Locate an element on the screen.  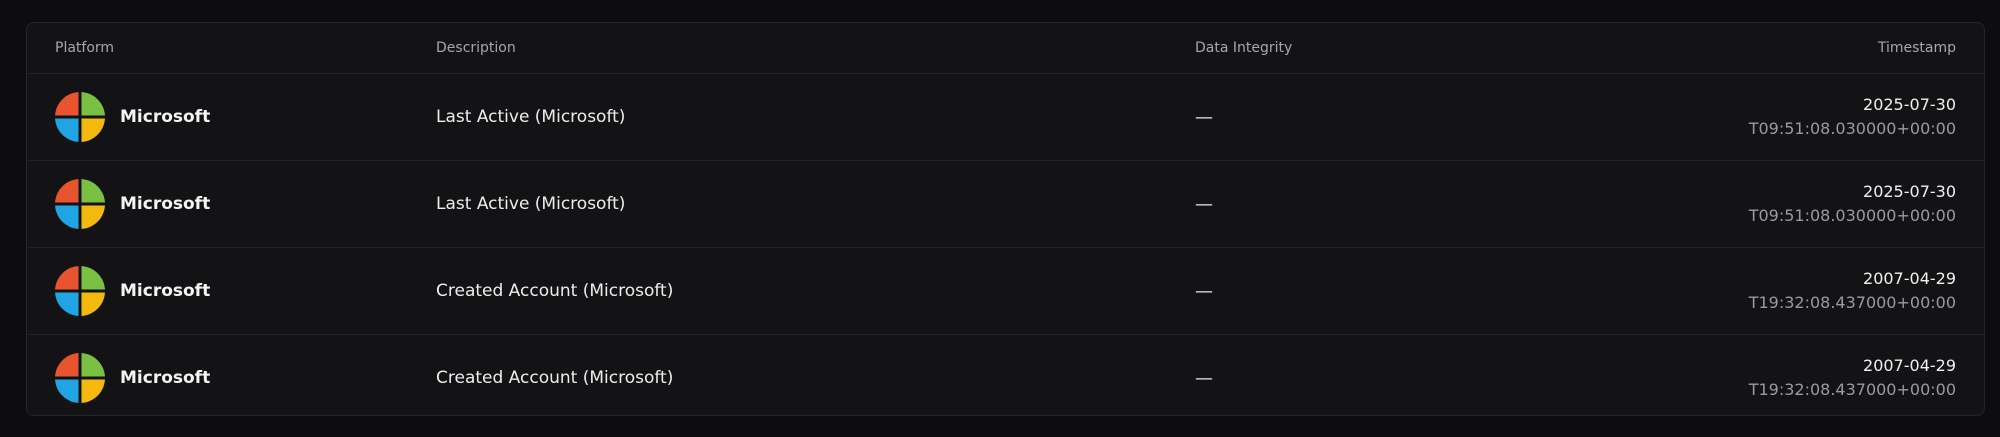
header-timestamp: Timestamp is located at coordinates (1917, 48).